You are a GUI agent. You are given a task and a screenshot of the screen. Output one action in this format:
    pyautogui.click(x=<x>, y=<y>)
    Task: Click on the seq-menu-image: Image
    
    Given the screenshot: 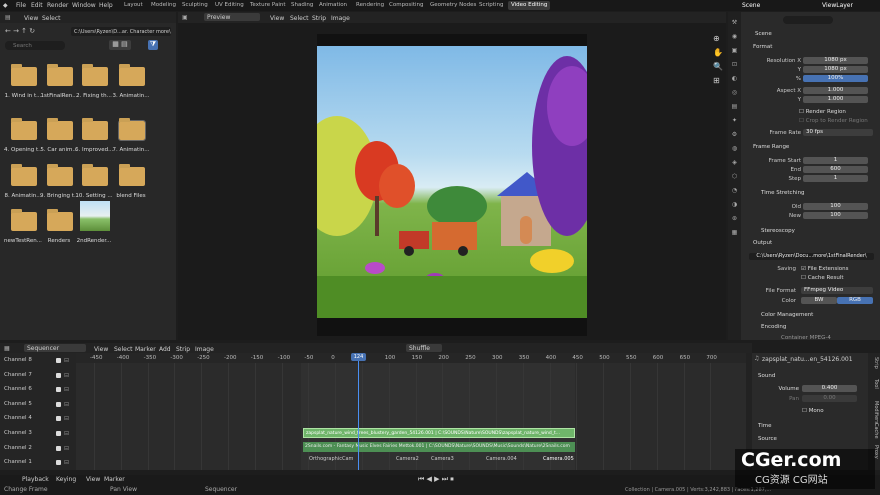 What is the action you would take?
    pyautogui.click(x=204, y=349)
    